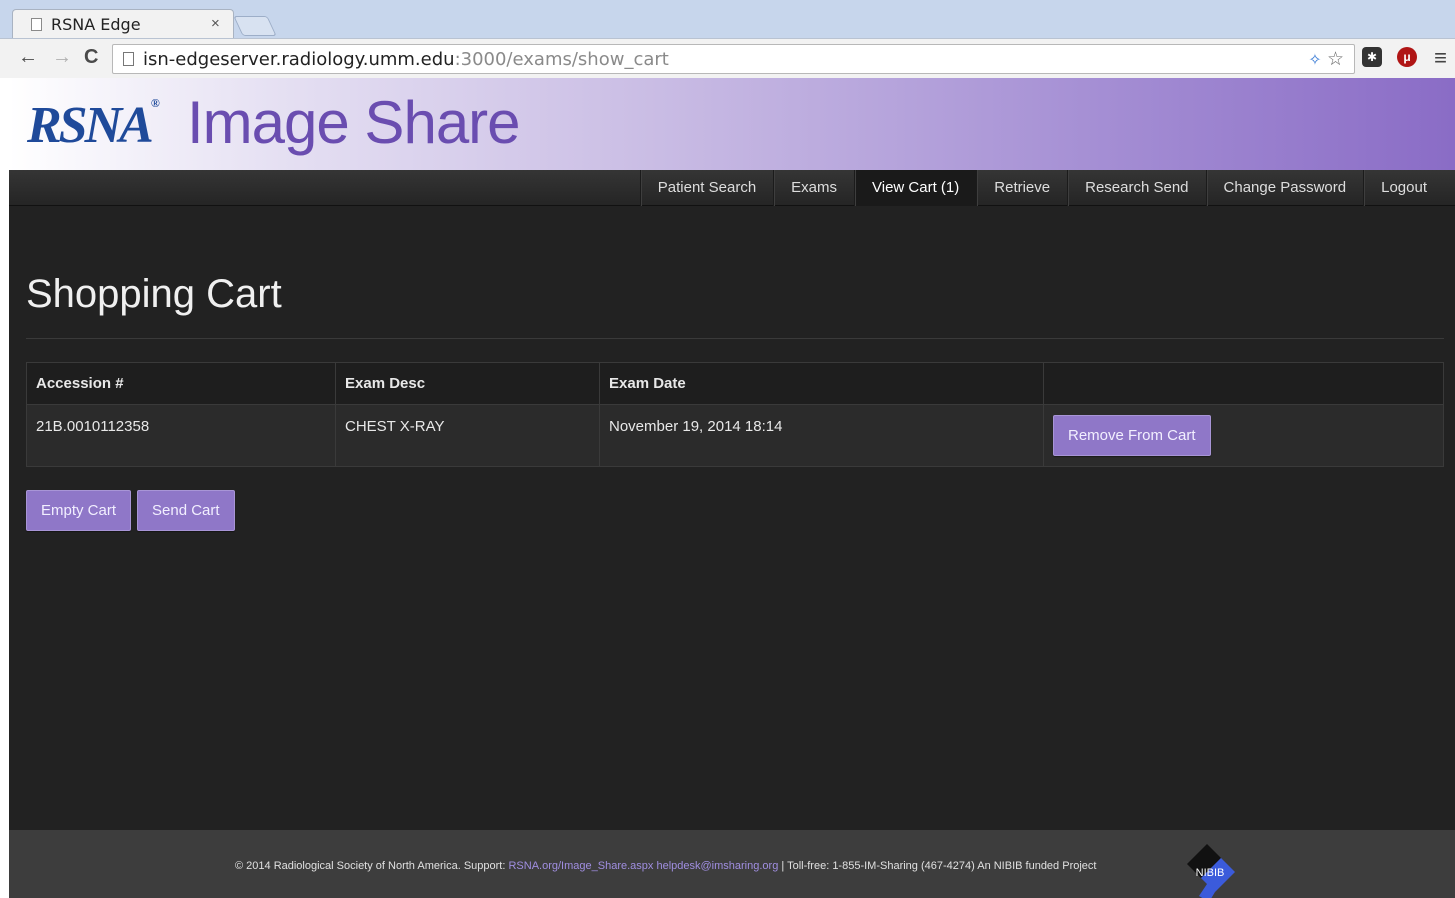 The width and height of the screenshot is (1455, 898). I want to click on back-icon: ←, so click(28, 57).